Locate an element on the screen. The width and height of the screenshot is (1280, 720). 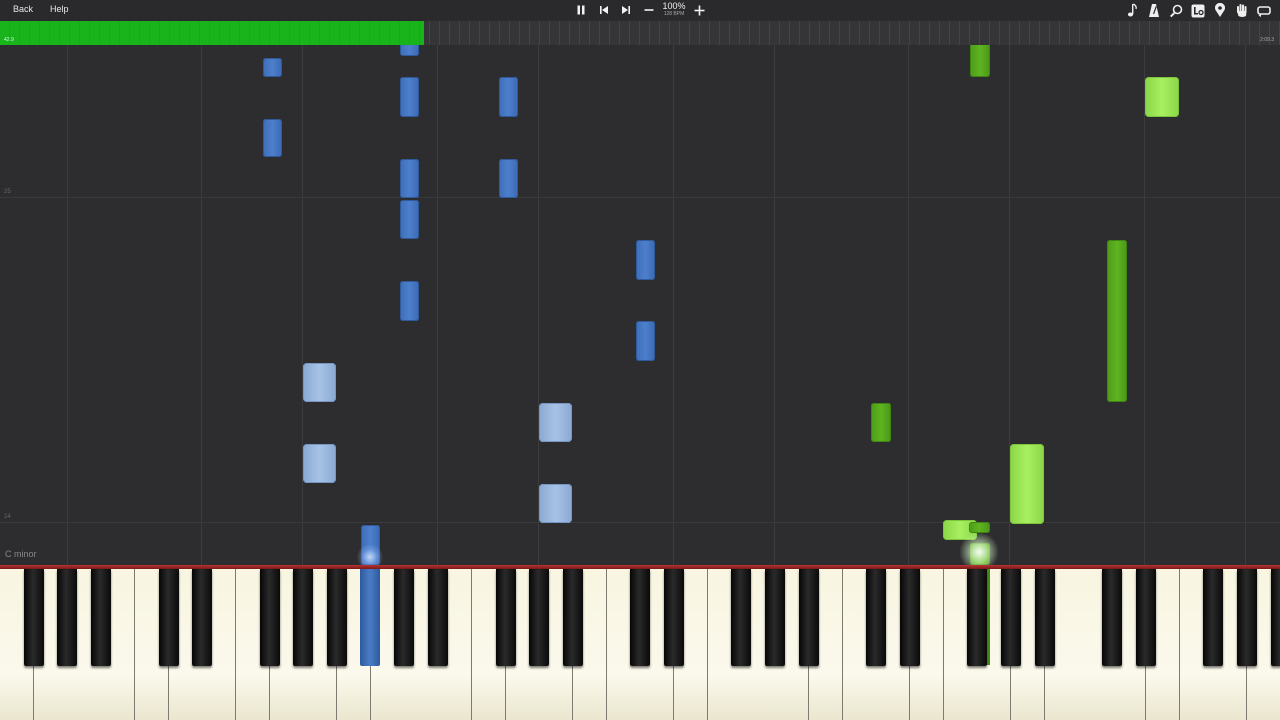
pause-button is located at coordinates (581, 10).